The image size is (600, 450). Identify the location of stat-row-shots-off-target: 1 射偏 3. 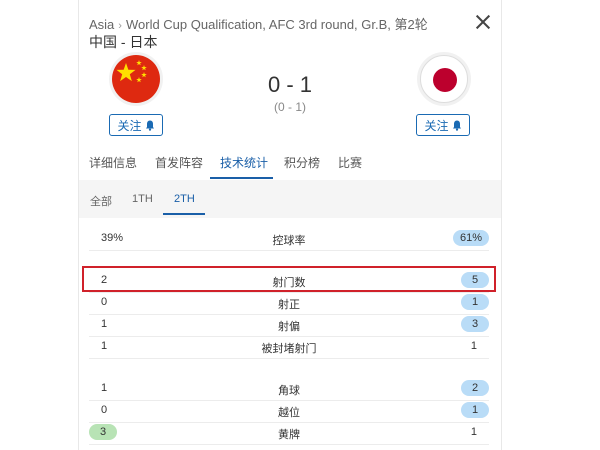
(289, 325).